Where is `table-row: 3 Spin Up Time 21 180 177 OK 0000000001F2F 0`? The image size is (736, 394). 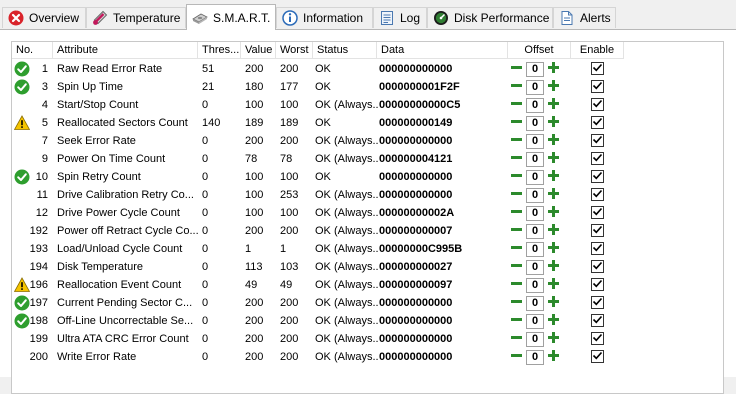 table-row: 3 Spin Up Time 21 180 177 OK 0000000001F2F 0 is located at coordinates (322, 87).